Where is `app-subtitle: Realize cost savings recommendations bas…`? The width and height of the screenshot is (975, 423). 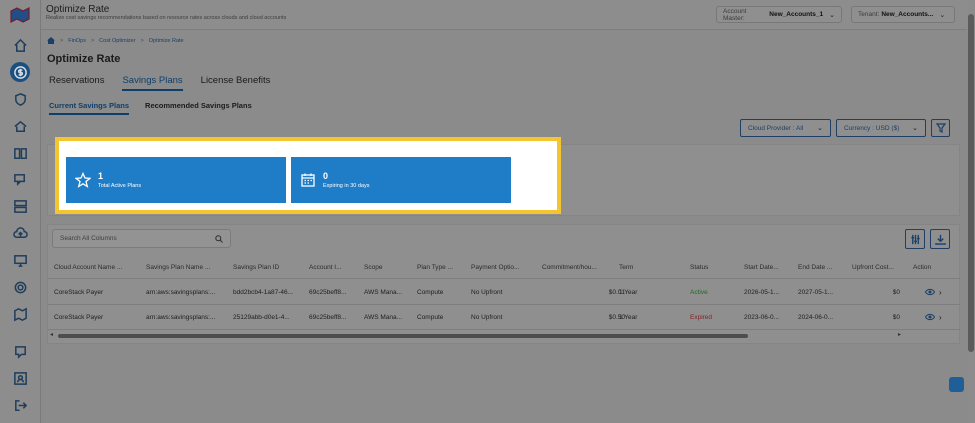 app-subtitle: Realize cost savings recommendations bas… is located at coordinates (166, 18).